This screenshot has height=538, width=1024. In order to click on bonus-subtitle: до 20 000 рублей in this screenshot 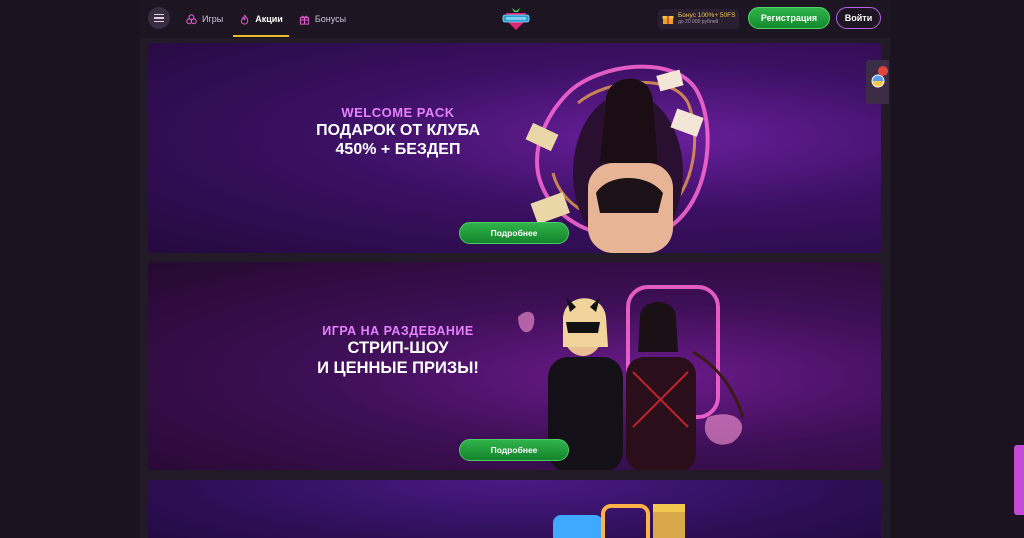, I will do `click(698, 22)`.